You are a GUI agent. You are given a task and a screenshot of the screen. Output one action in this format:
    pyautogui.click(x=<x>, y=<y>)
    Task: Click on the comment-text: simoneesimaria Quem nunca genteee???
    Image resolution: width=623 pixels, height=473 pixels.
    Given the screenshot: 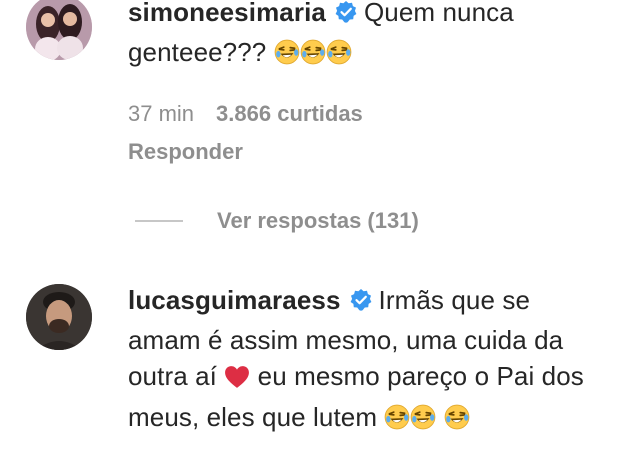 What is the action you would take?
    pyautogui.click(x=363, y=37)
    